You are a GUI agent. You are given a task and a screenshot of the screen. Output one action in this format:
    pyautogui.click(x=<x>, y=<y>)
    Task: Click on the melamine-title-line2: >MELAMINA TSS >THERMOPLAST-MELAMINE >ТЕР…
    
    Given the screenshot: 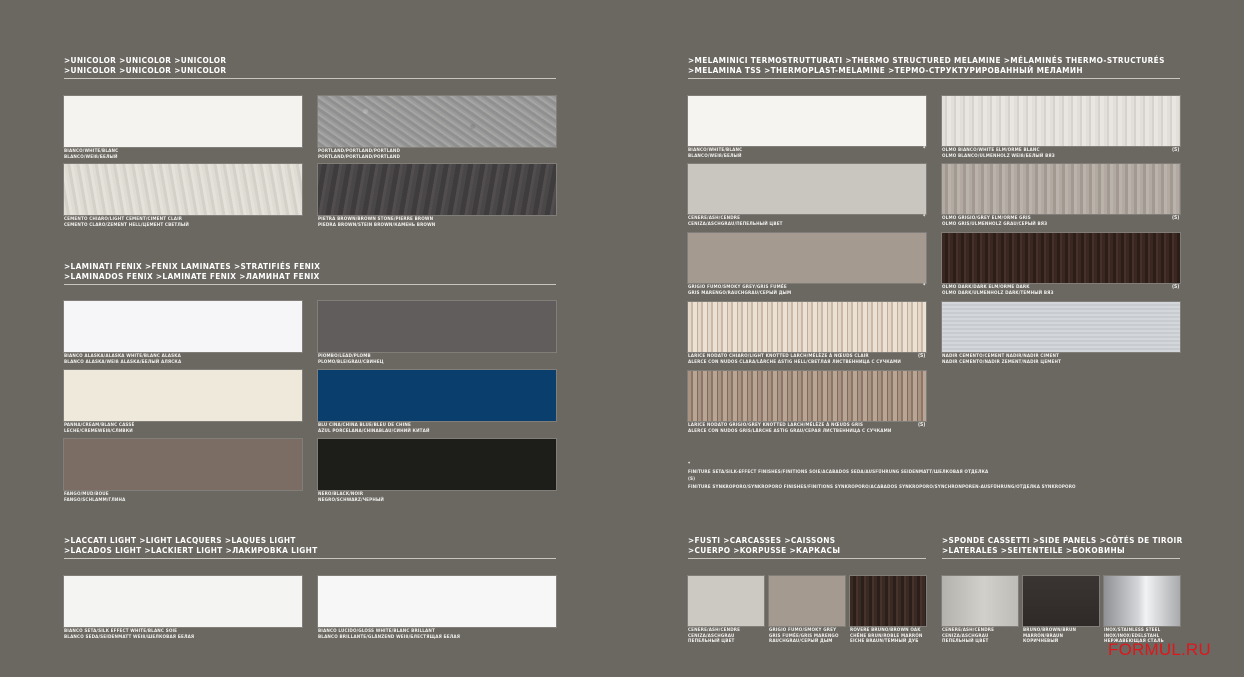 What is the action you would take?
    pyautogui.click(x=885, y=69)
    